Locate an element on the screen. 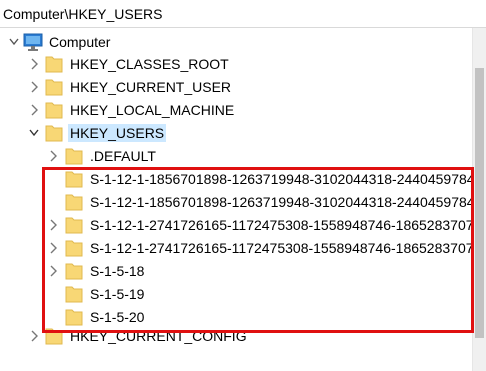  tree-label: HKEY_CLASSES_ROOT is located at coordinates (149, 64).